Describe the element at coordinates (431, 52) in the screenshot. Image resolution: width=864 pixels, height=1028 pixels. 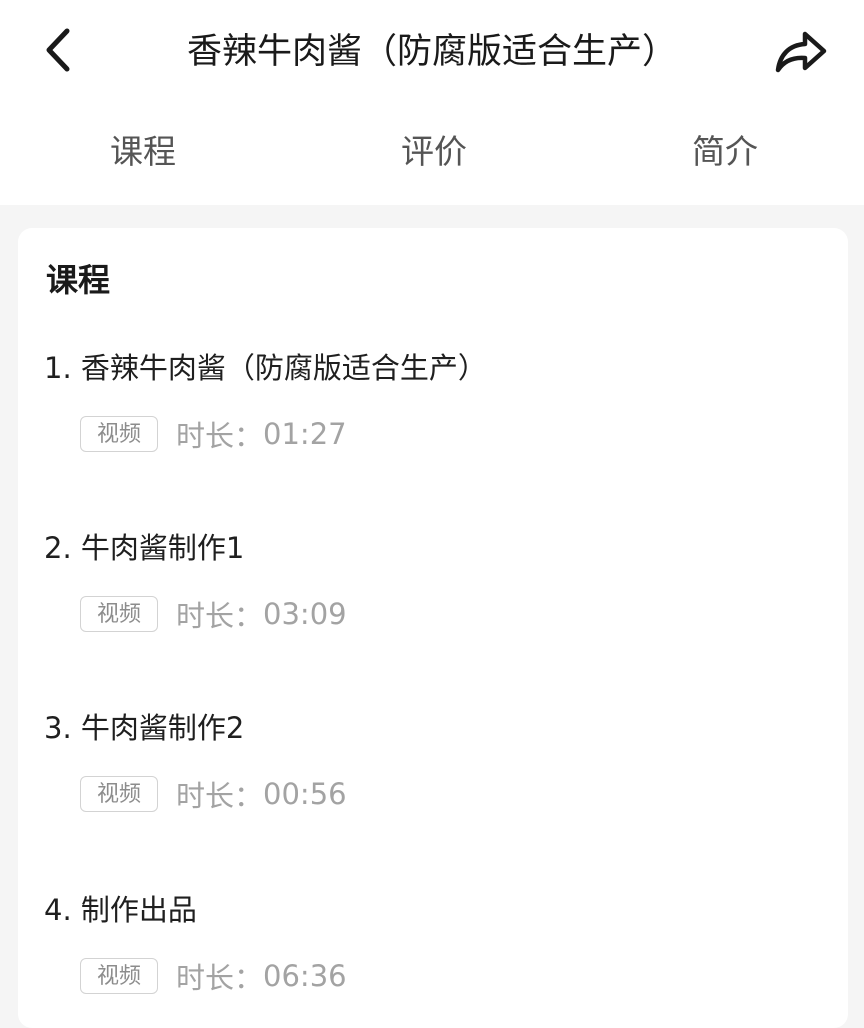
I see `page-title: 香辣牛肉酱（防腐版适合生产）` at that location.